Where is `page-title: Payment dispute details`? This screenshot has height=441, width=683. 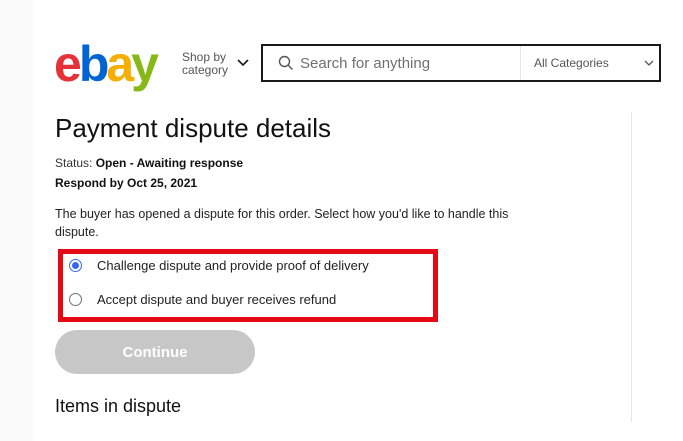 page-title: Payment dispute details is located at coordinates (193, 128).